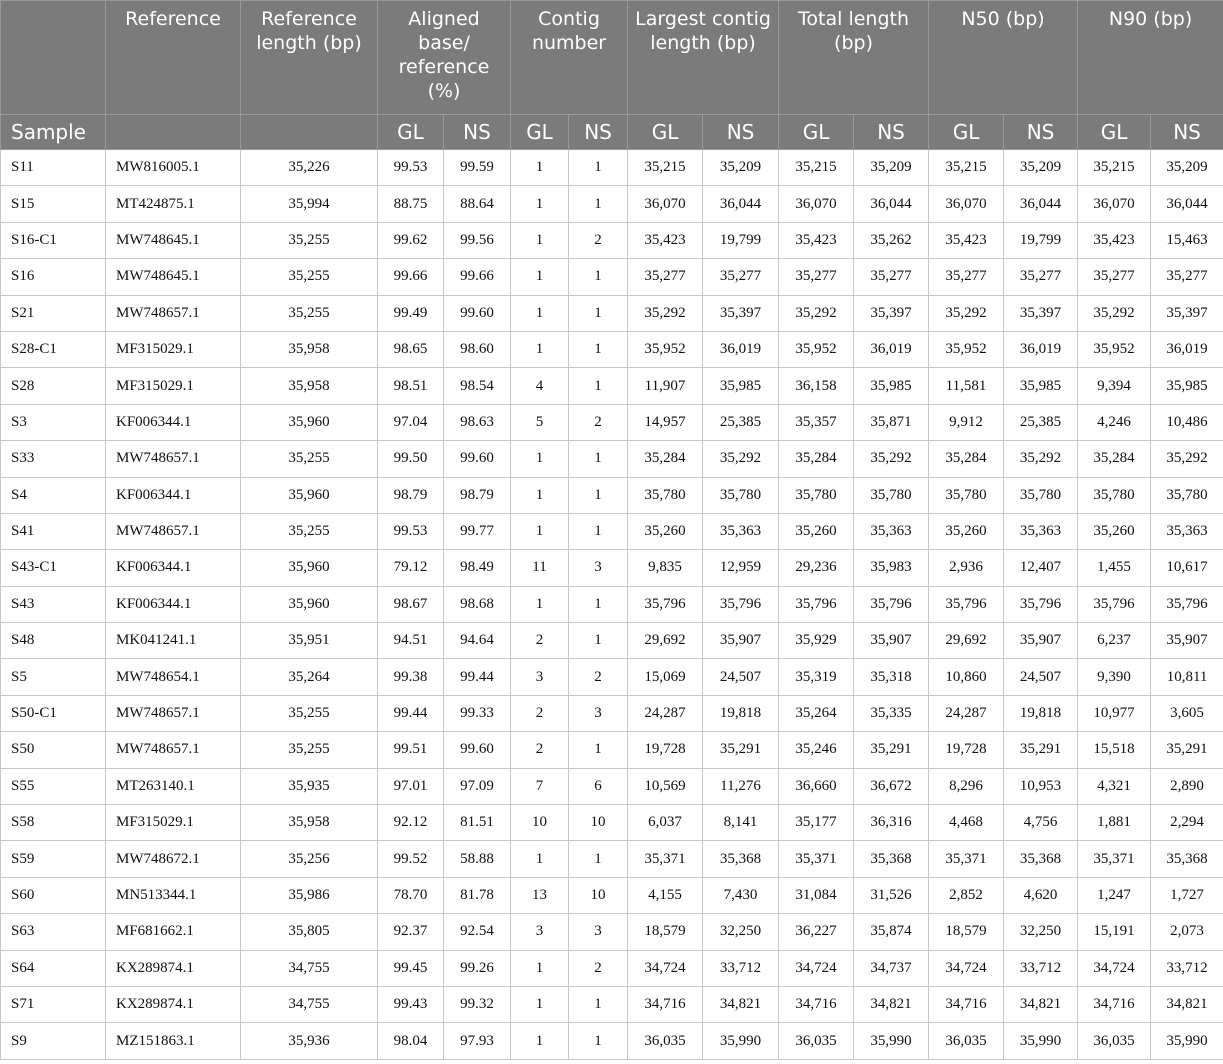  Describe the element at coordinates (53, 1004) in the screenshot. I see `sample-cell: S71` at that location.